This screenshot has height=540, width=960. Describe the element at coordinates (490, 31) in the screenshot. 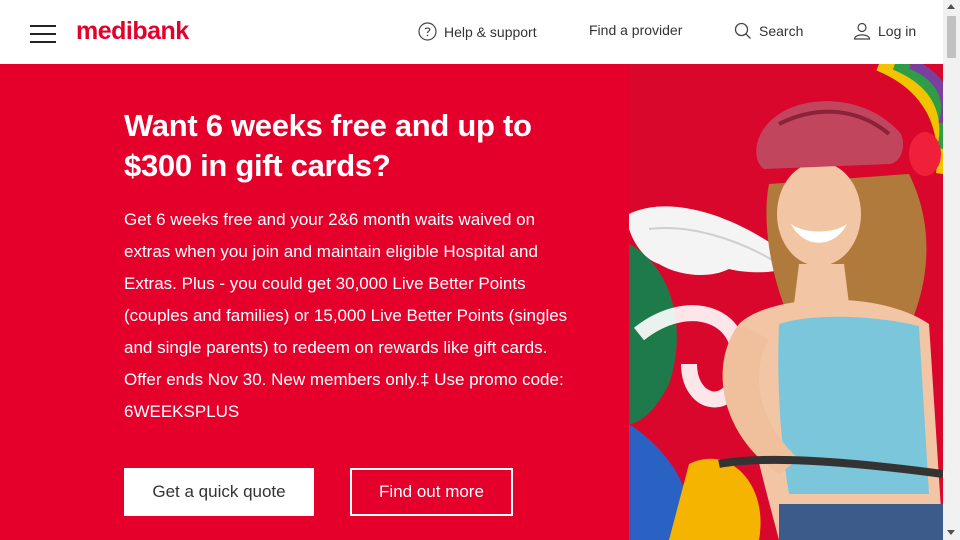

I see `help-support-label: Help & support` at that location.